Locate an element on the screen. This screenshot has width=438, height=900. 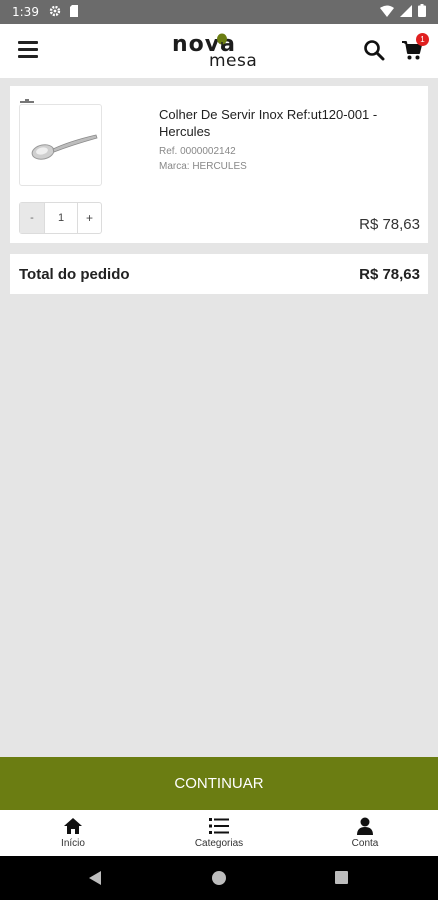
search-icon is located at coordinates (374, 50).